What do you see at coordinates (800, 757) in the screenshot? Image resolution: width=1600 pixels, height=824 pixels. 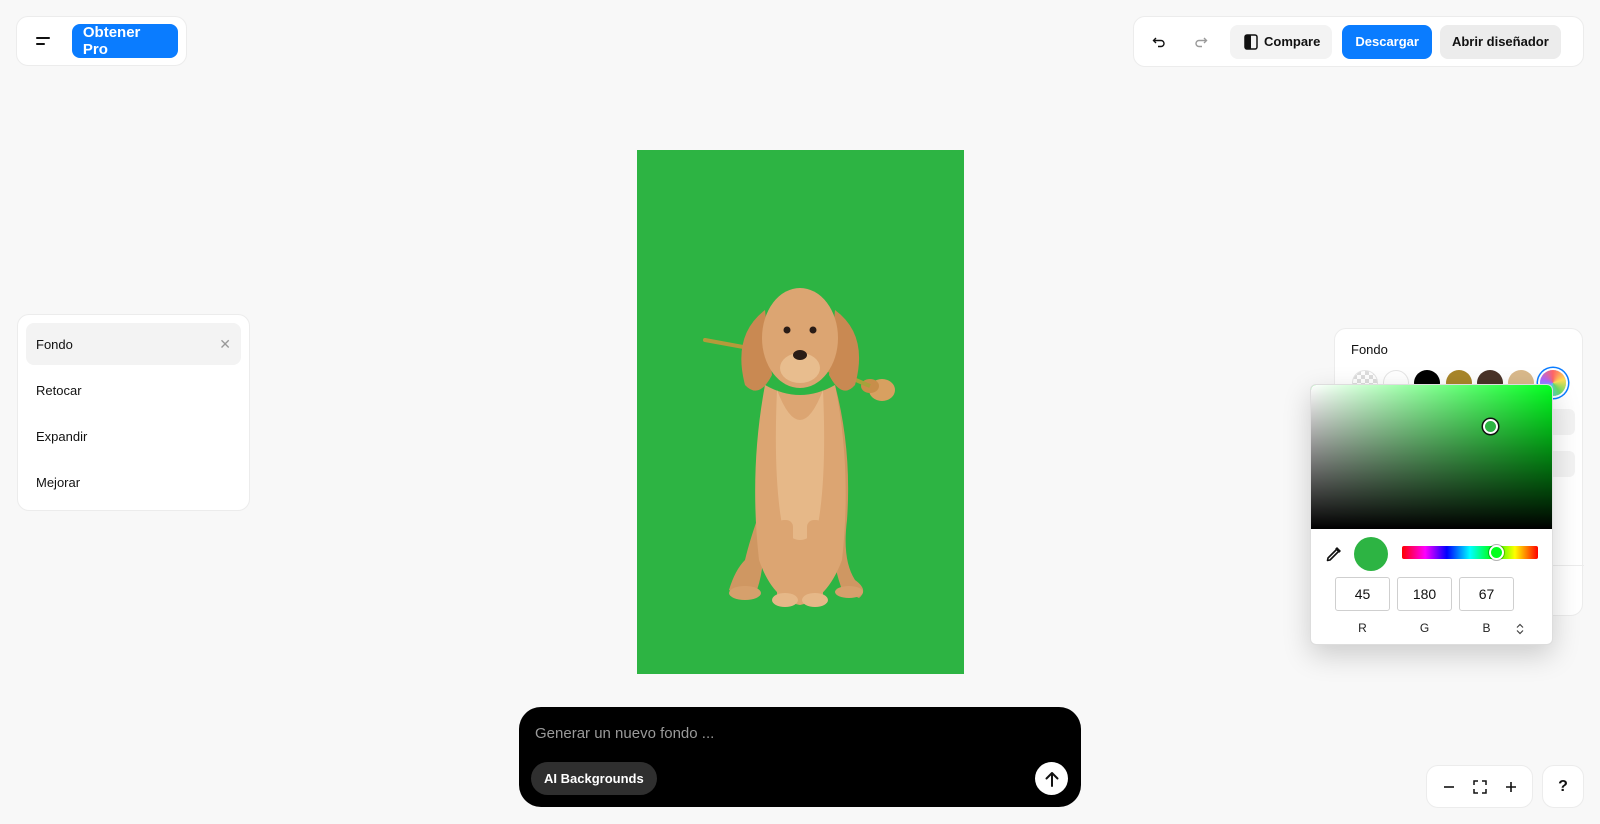 I see `prompt-bar: AI Backgrounds` at bounding box center [800, 757].